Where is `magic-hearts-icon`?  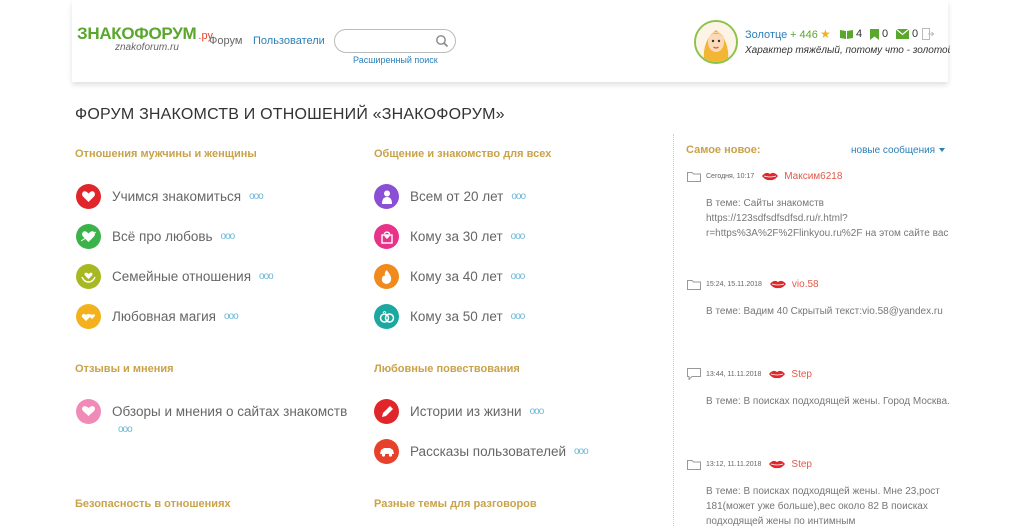
magic-hearts-icon is located at coordinates (88, 316).